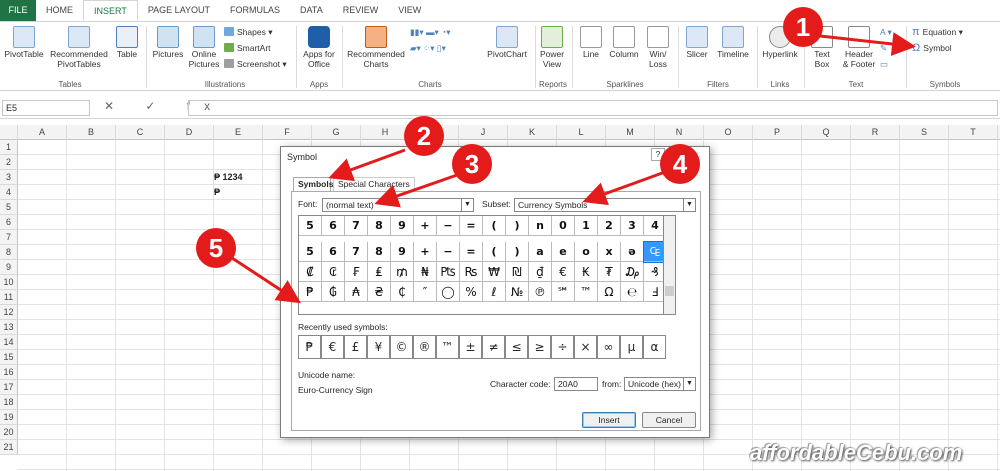  What do you see at coordinates (9, 207) in the screenshot?
I see `row-header: 5` at bounding box center [9, 207].